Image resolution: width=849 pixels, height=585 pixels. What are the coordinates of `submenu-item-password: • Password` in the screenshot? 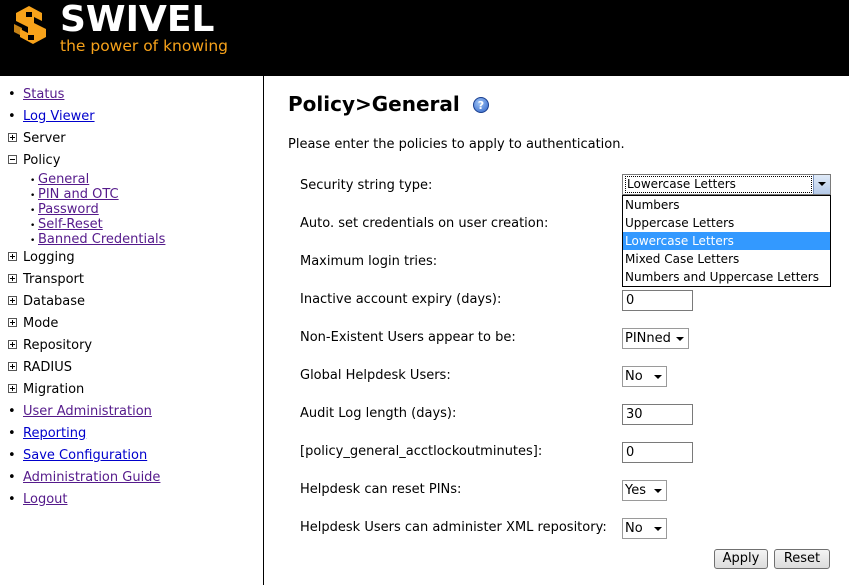 It's located at (144, 209).